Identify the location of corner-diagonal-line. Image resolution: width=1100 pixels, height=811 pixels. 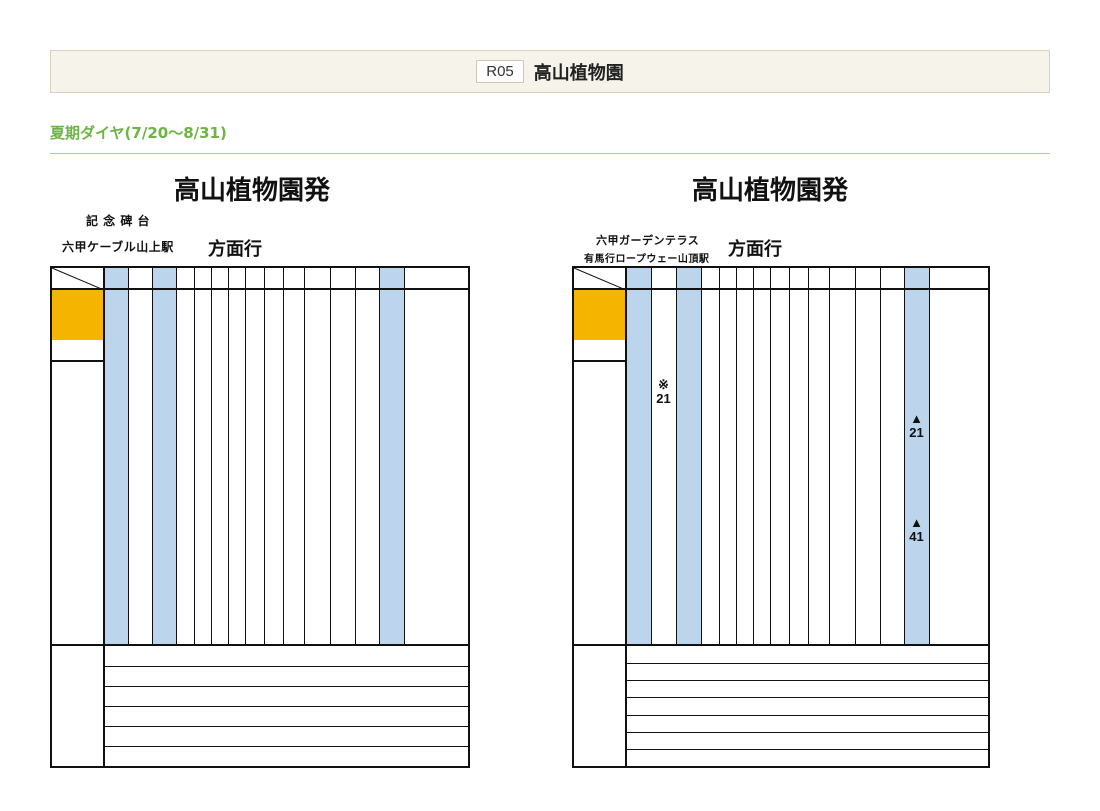
(599, 278).